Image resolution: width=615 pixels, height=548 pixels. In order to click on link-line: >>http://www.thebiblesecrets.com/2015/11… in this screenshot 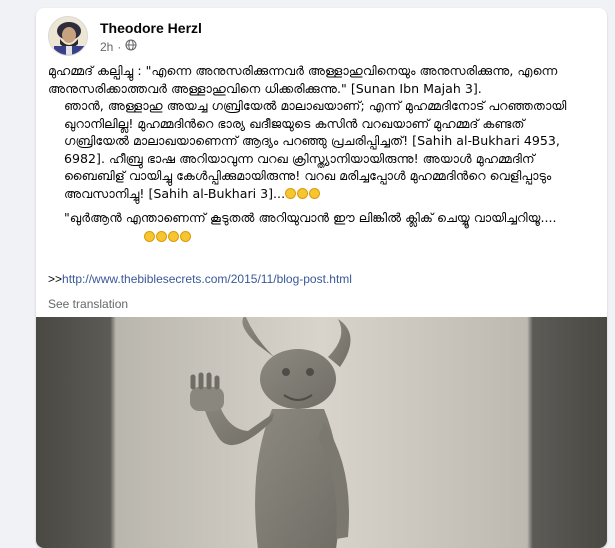, I will do `click(200, 279)`.